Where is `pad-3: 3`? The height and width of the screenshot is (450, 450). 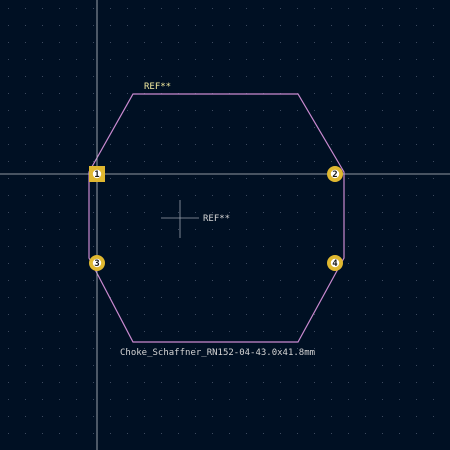
pad-3: 3 is located at coordinates (97, 263).